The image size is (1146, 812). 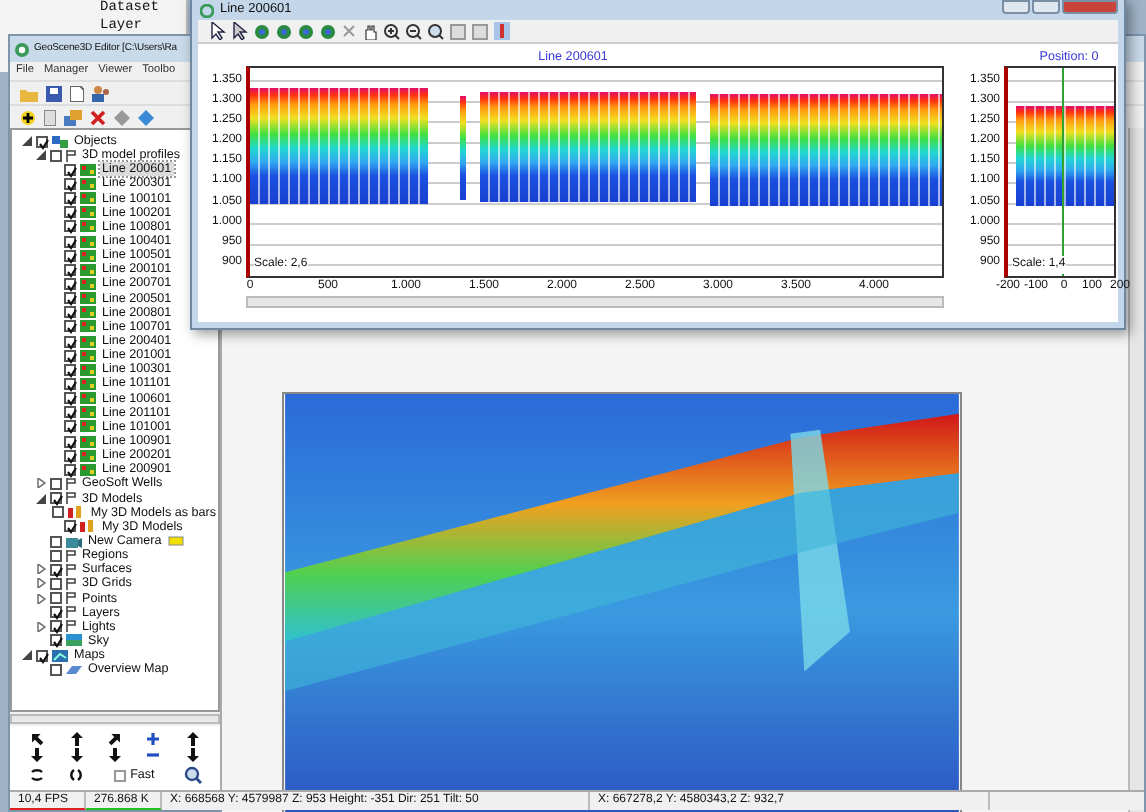 I want to click on swatch-icon, so click(x=175, y=541).